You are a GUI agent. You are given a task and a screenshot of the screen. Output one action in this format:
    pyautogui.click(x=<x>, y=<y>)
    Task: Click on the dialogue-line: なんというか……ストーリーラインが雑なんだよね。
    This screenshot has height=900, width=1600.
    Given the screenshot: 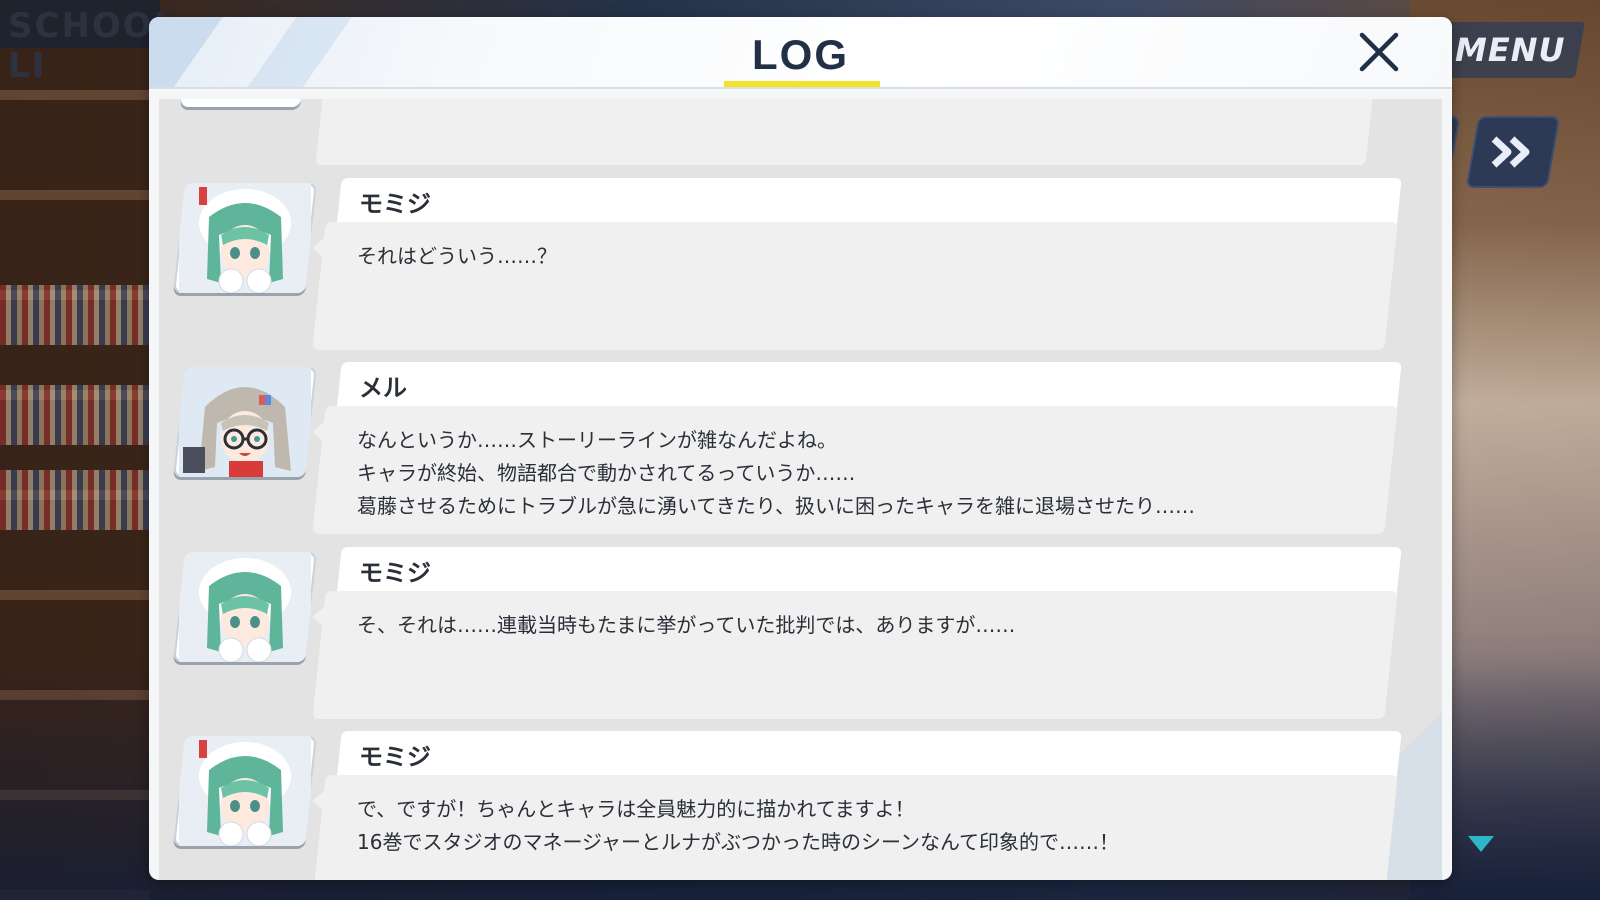 What is the action you would take?
    pyautogui.click(x=597, y=440)
    